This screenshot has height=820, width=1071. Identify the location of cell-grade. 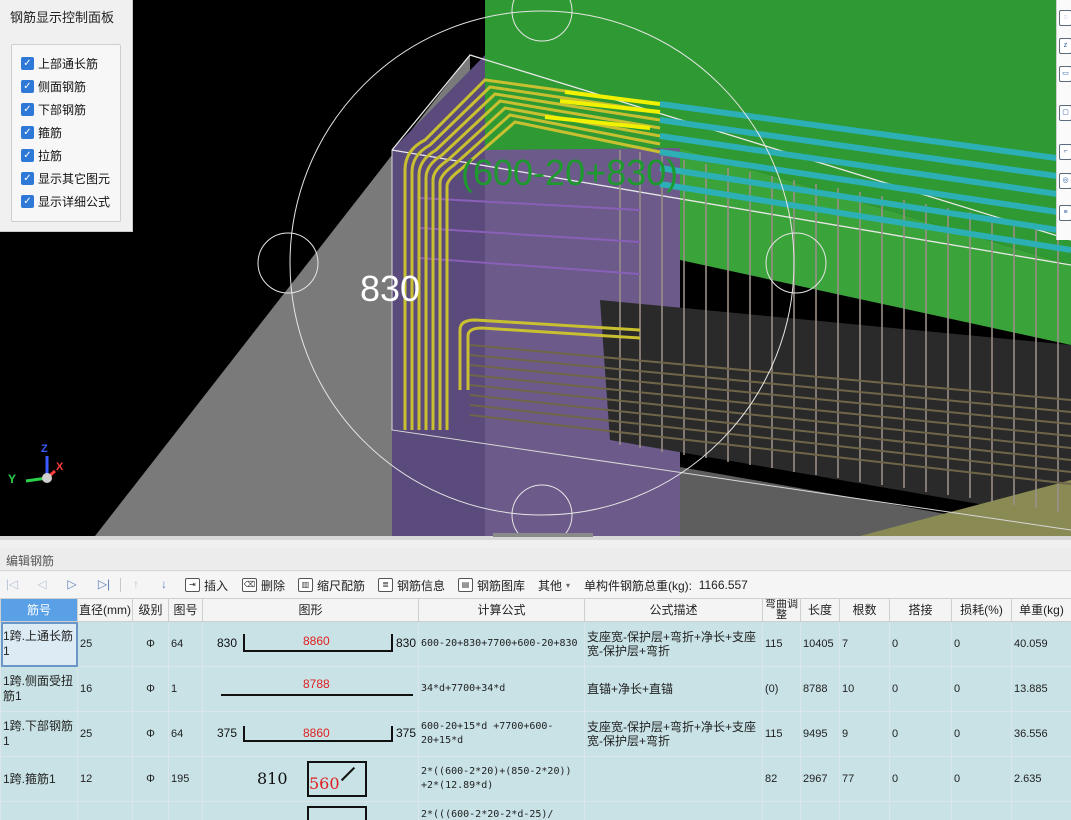
(150, 810).